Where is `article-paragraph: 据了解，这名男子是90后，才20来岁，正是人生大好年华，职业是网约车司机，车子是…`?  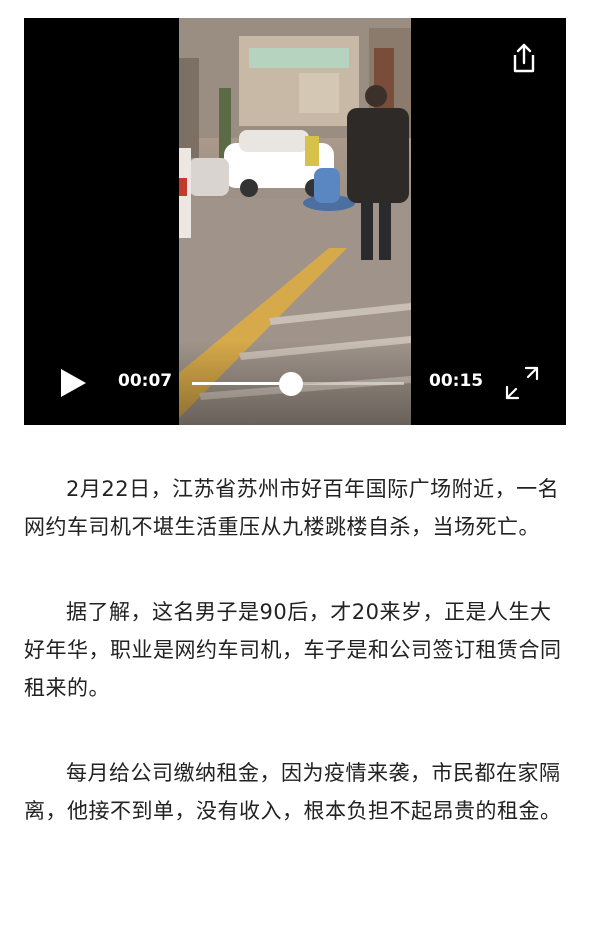
article-paragraph: 据了解，这名男子是90后，才20来岁，正是人生大好年华，职业是网约车司机，车子是… is located at coordinates (293, 650).